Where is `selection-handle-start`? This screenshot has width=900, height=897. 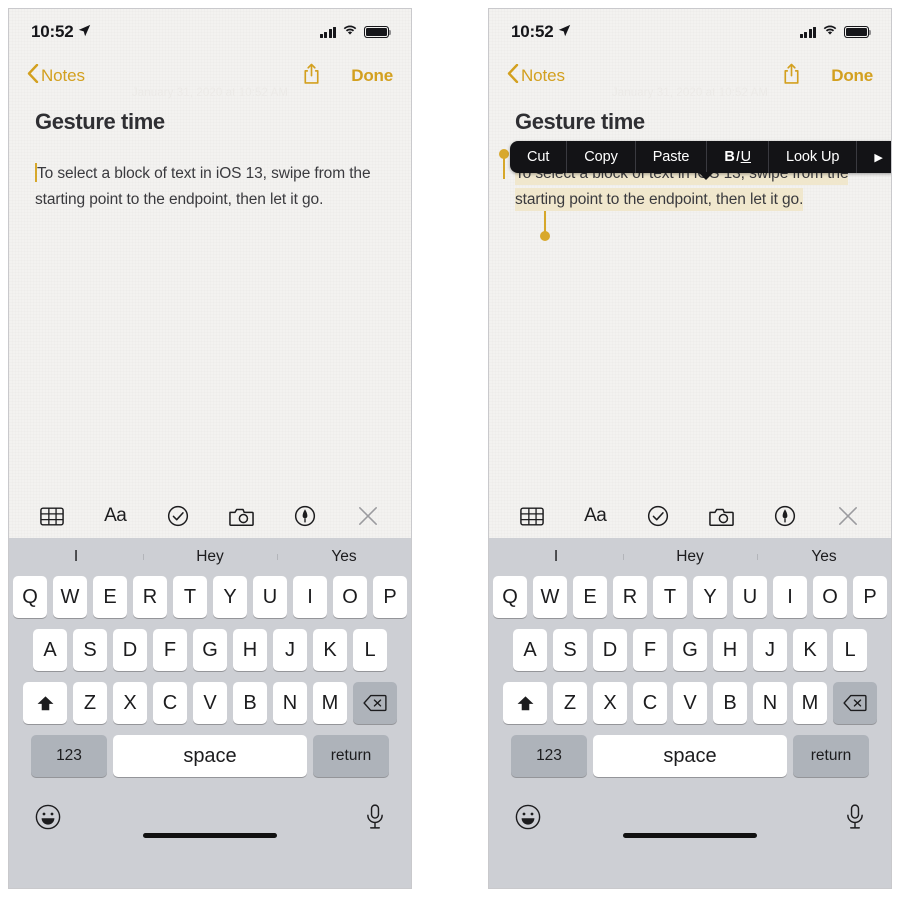
selection-handle-start is located at coordinates (504, 164).